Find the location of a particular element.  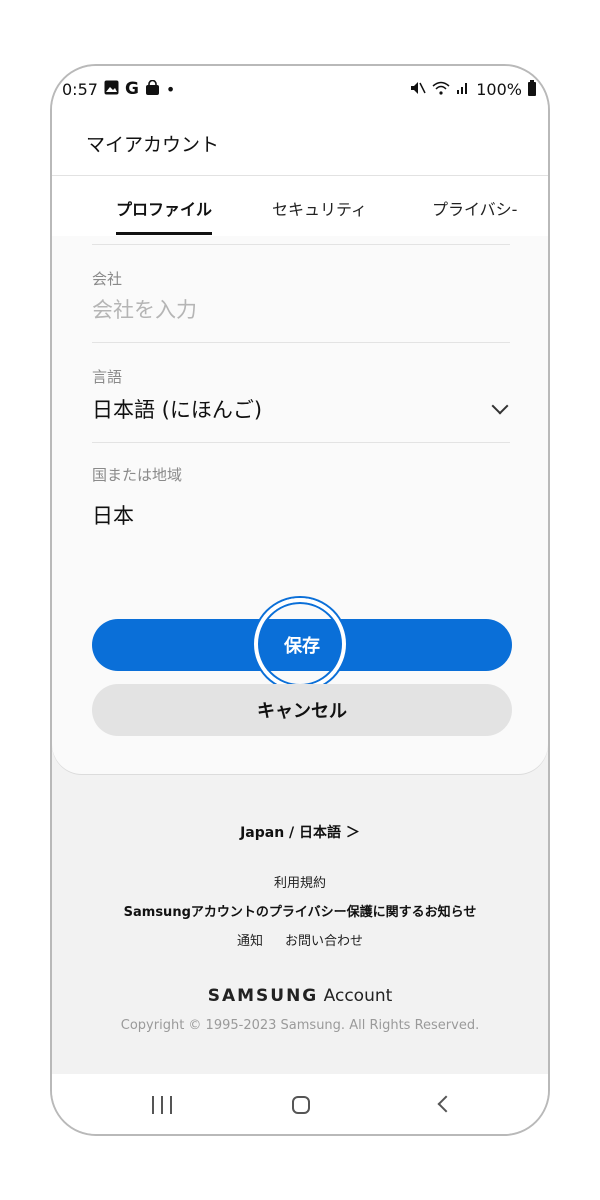

samsung-account-logo: SAMSUNG Account is located at coordinates (300, 996).